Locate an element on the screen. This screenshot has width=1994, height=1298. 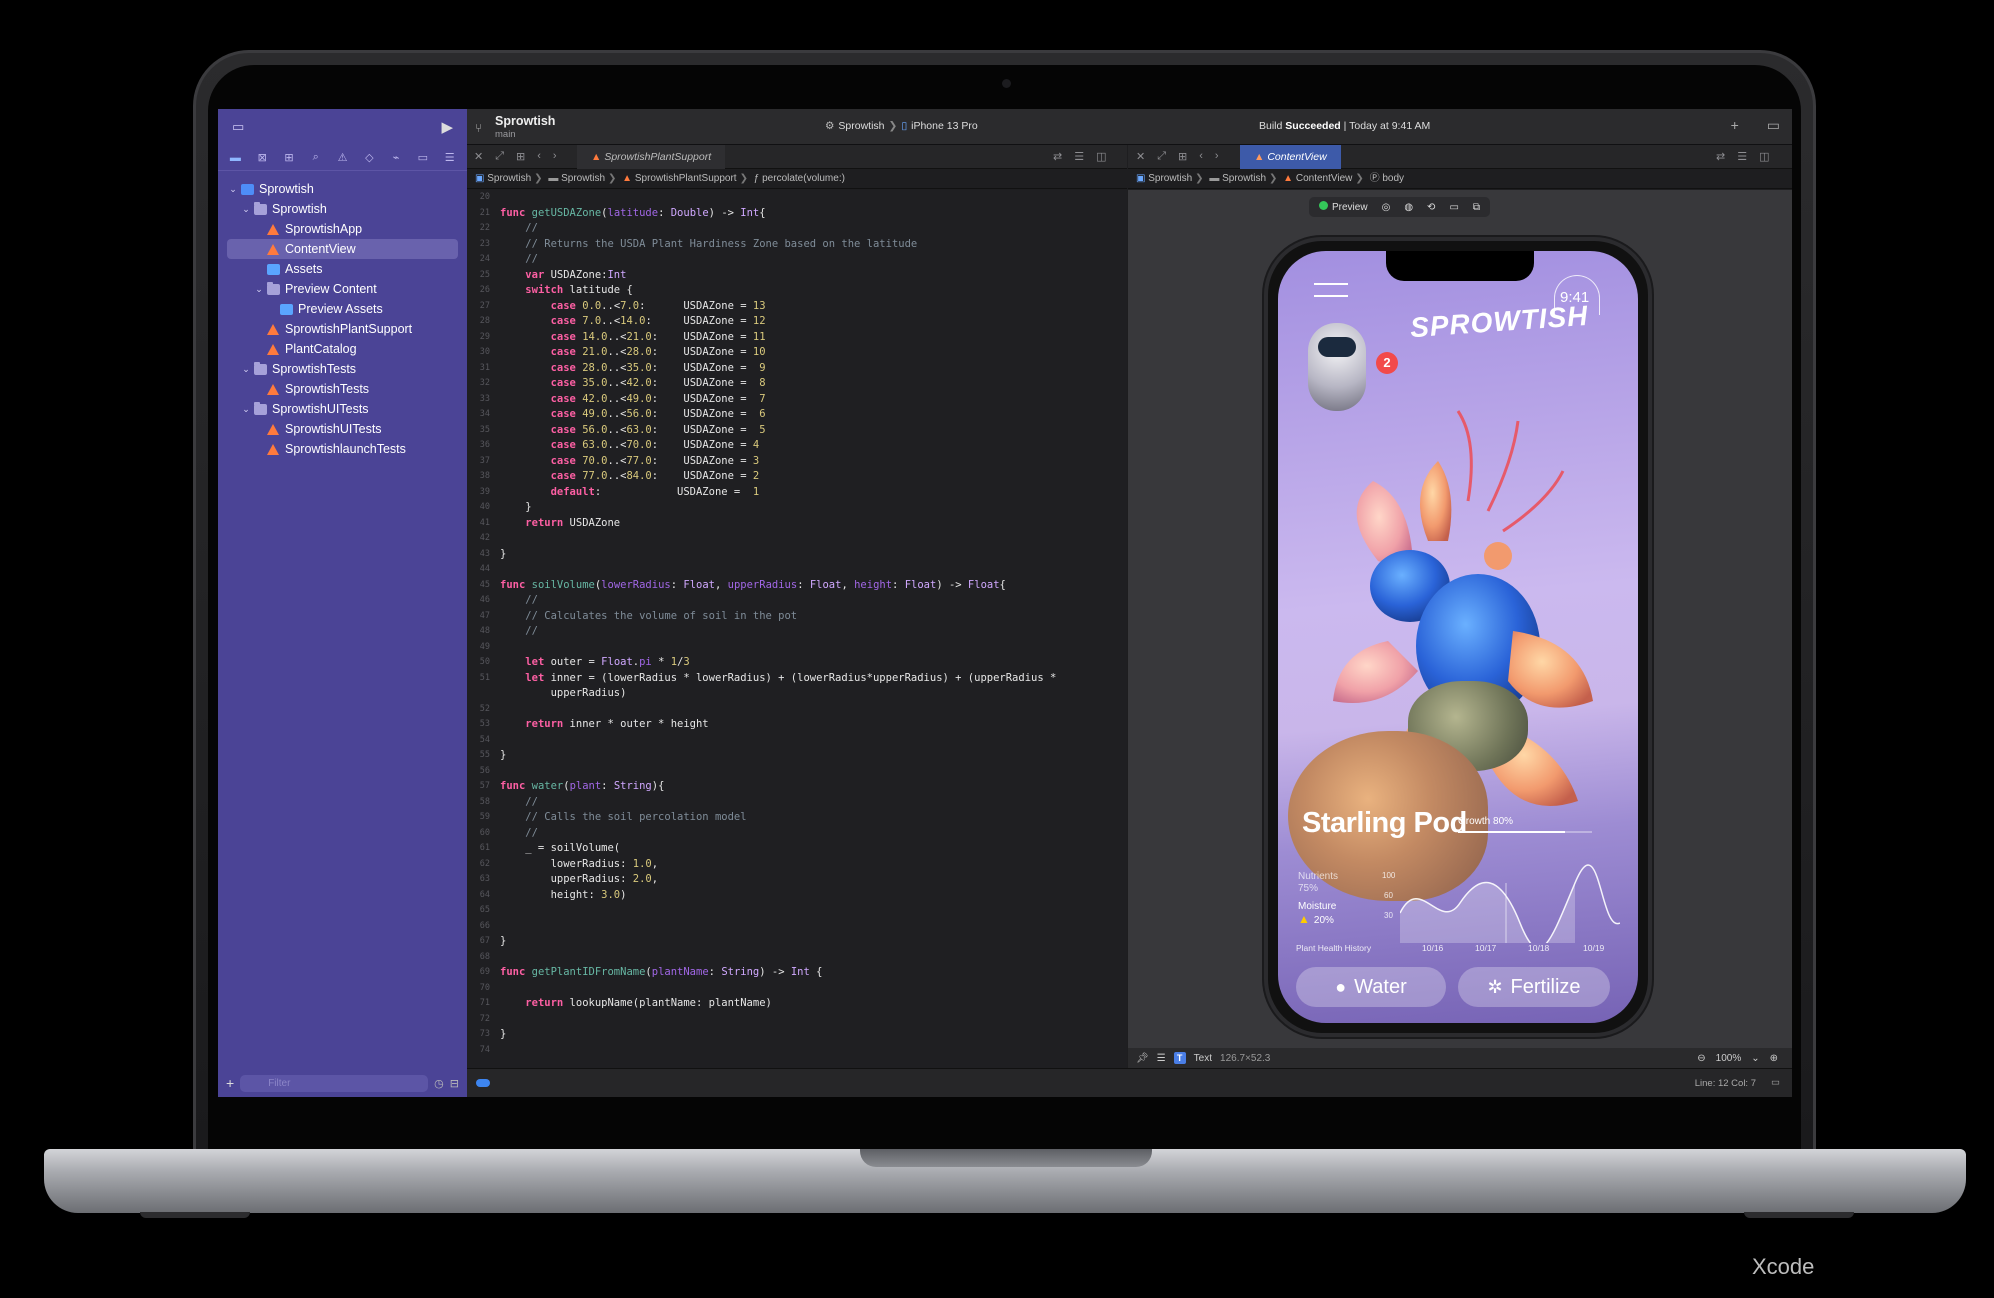
fertilize-button: ✲ Fertilize is located at coordinates (1534, 987).